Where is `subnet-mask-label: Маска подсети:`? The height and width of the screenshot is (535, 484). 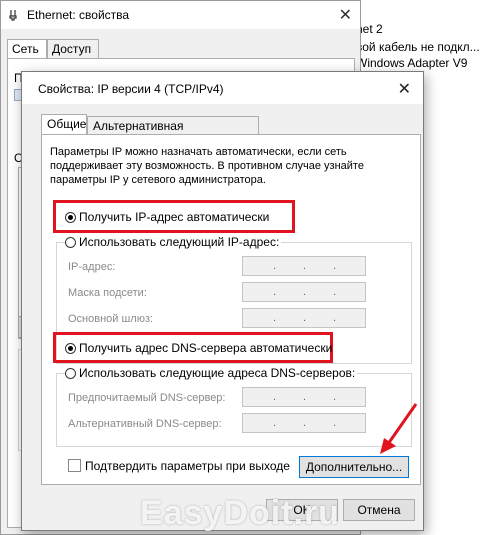
subnet-mask-label: Маска подсети: is located at coordinates (107, 293).